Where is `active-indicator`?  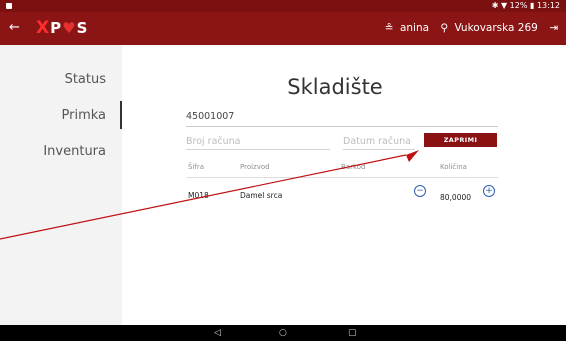
active-indicator is located at coordinates (121, 115).